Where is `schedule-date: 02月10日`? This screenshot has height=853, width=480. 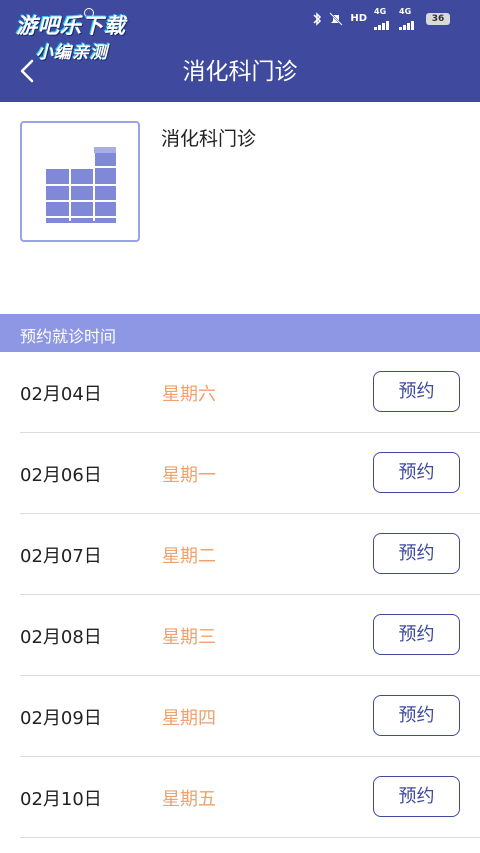 schedule-date: 02月10日 is located at coordinates (61, 799).